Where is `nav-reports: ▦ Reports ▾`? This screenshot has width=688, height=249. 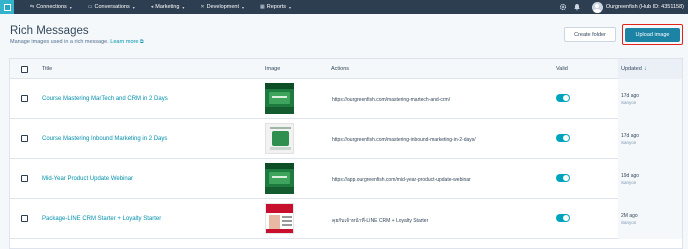 nav-reports: ▦ Reports ▾ is located at coordinates (275, 7).